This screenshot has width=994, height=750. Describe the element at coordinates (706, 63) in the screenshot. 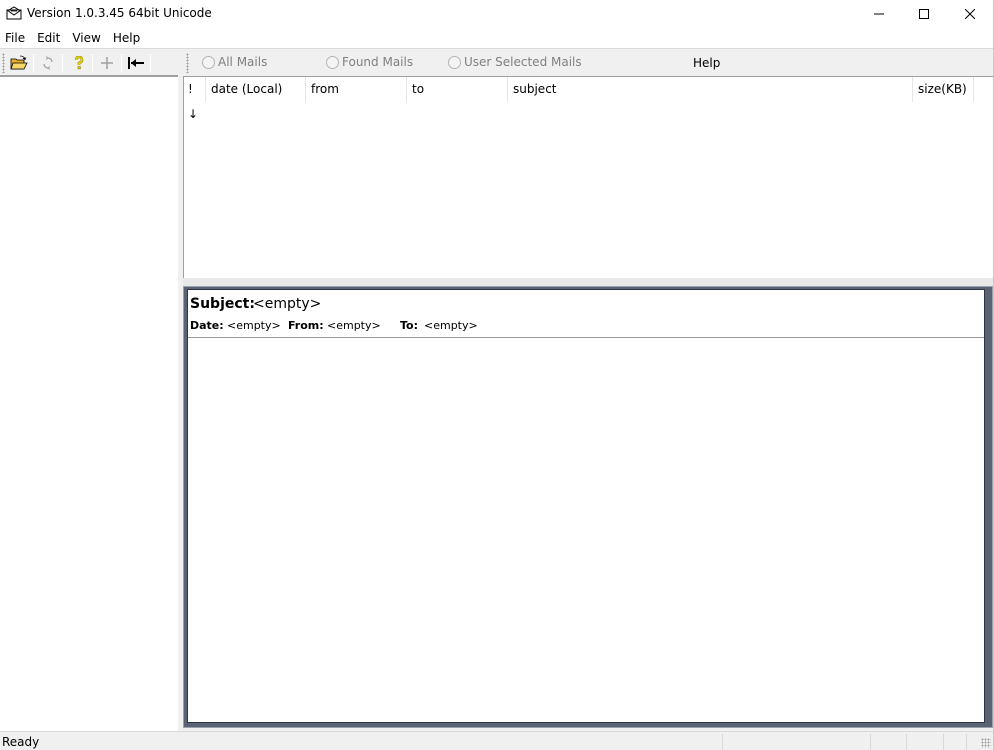

I see `help-link: Help` at that location.